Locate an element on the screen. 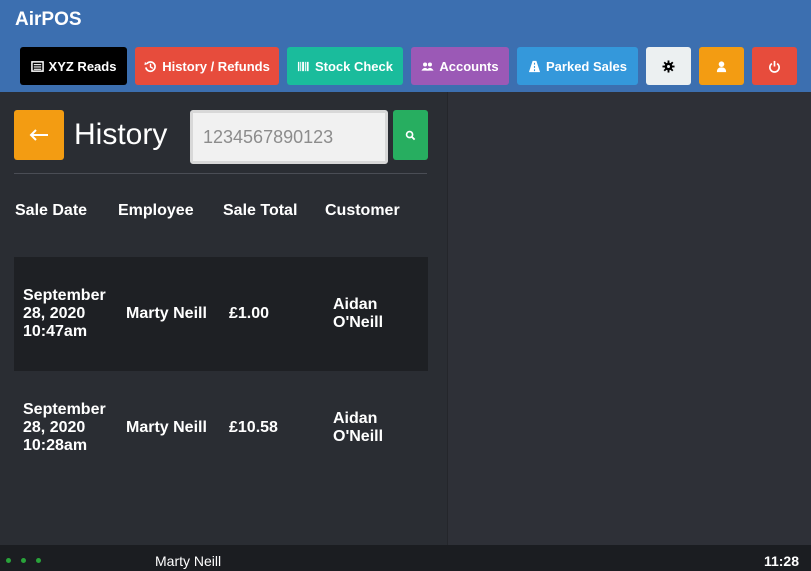  column-header-employee: Employee is located at coordinates (156, 210).